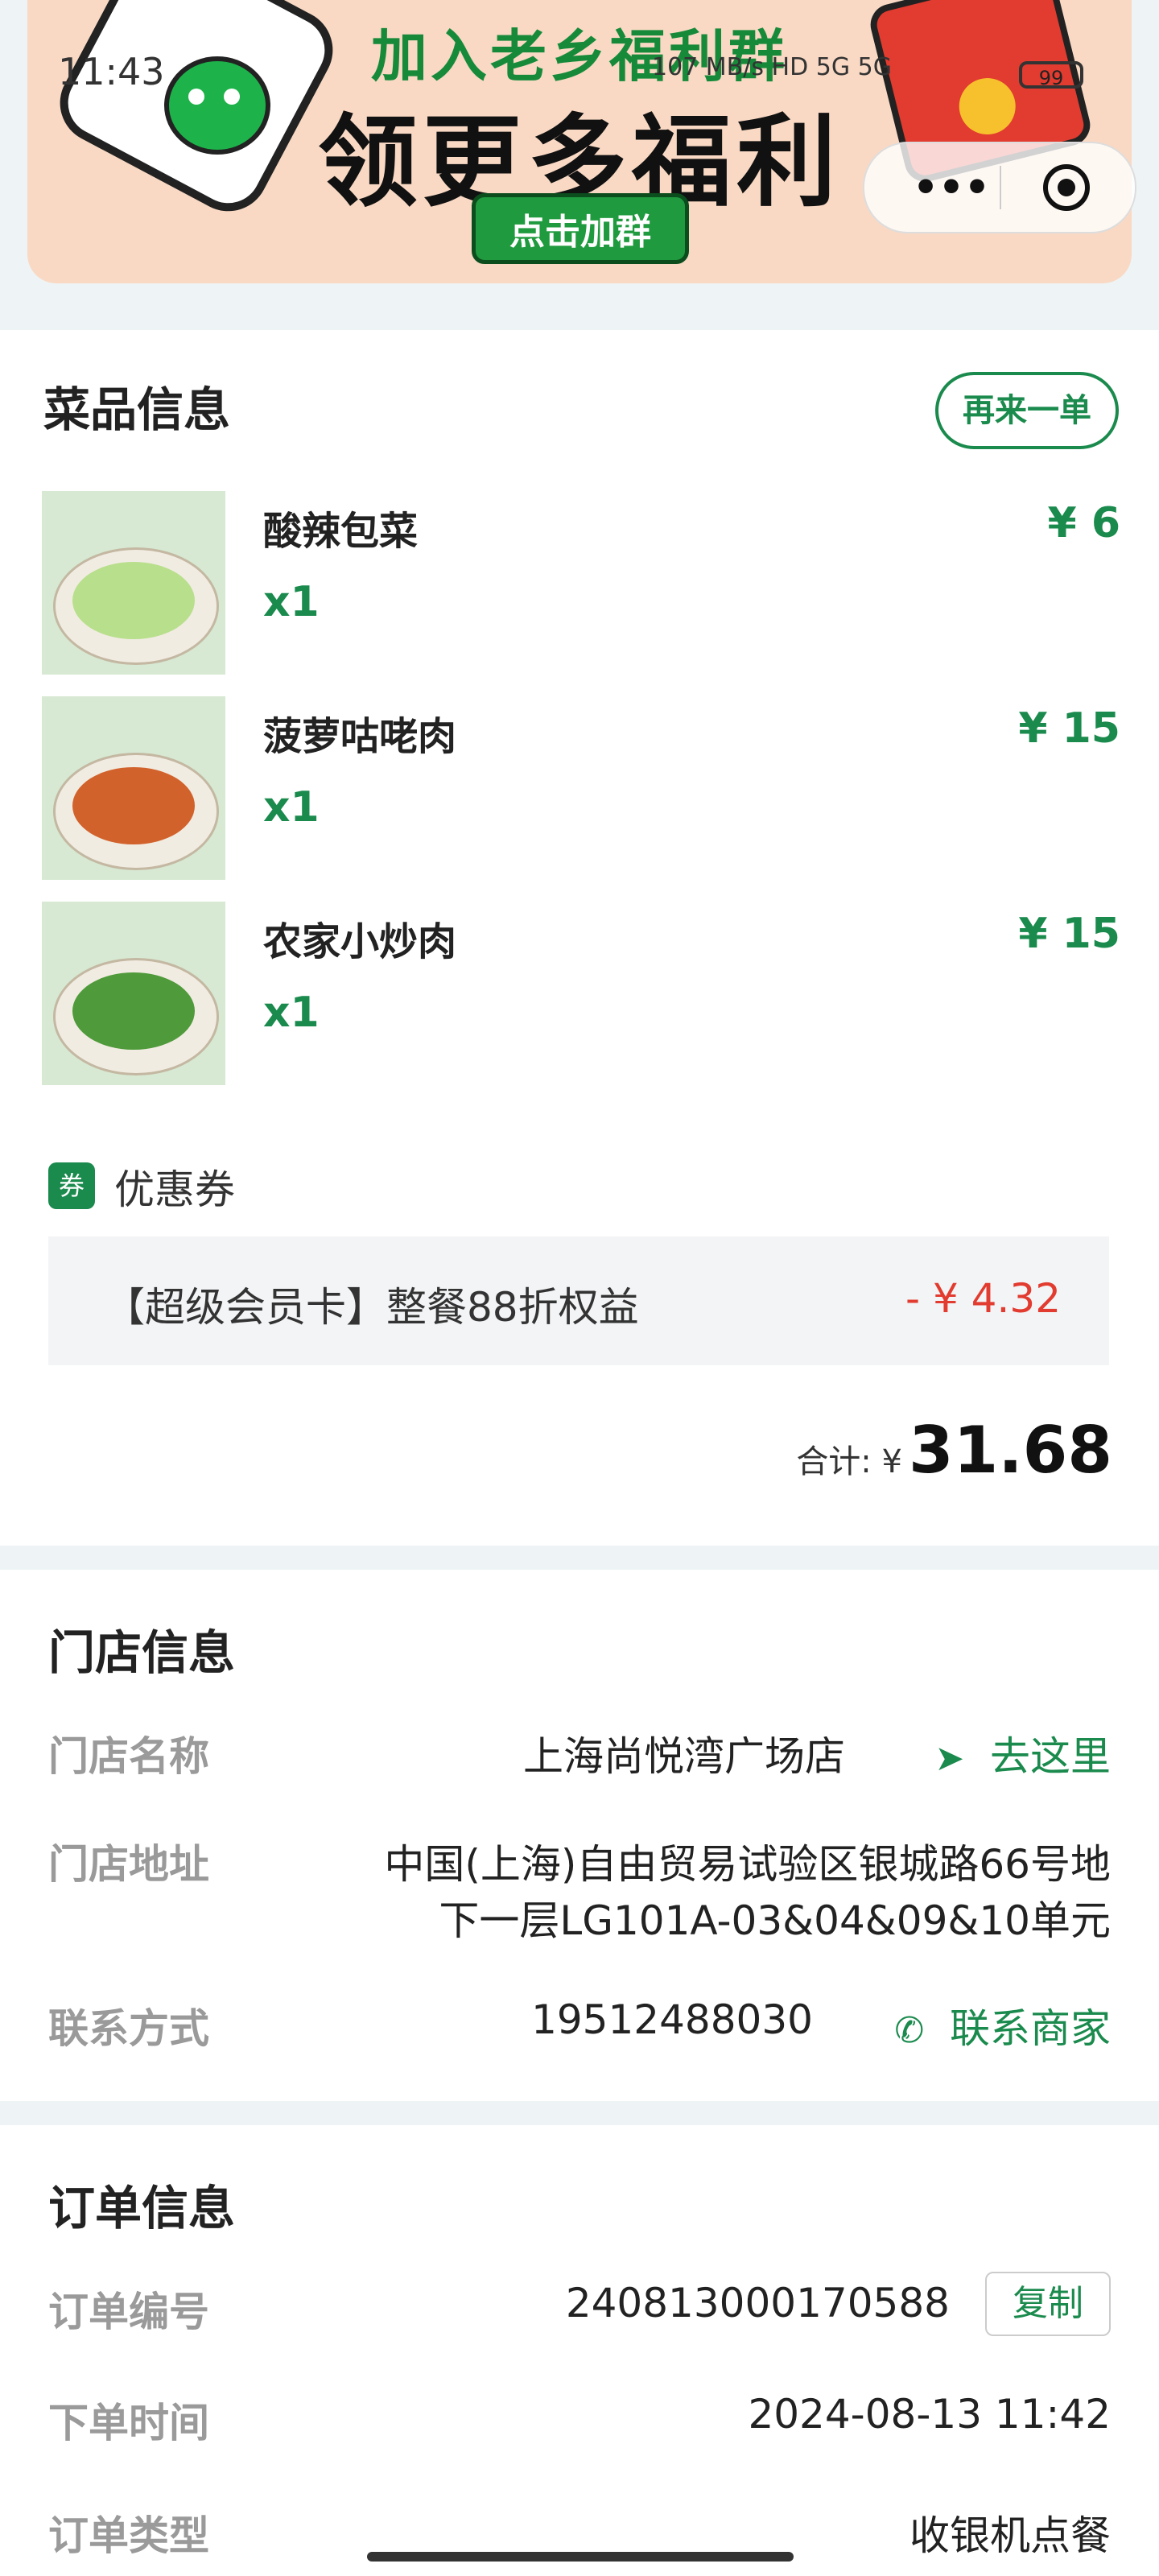  Describe the element at coordinates (71, 1185) in the screenshot. I see `coupon-icon: 券` at that location.